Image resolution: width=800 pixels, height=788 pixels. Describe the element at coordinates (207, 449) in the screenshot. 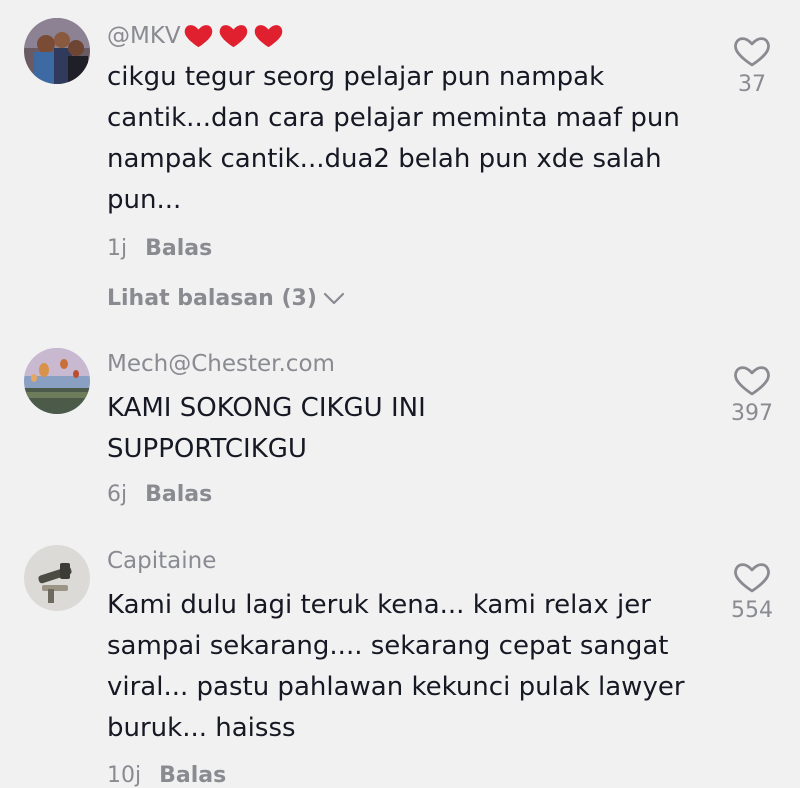

I see `comment-text-line: SUPPORTCIKGU` at that location.